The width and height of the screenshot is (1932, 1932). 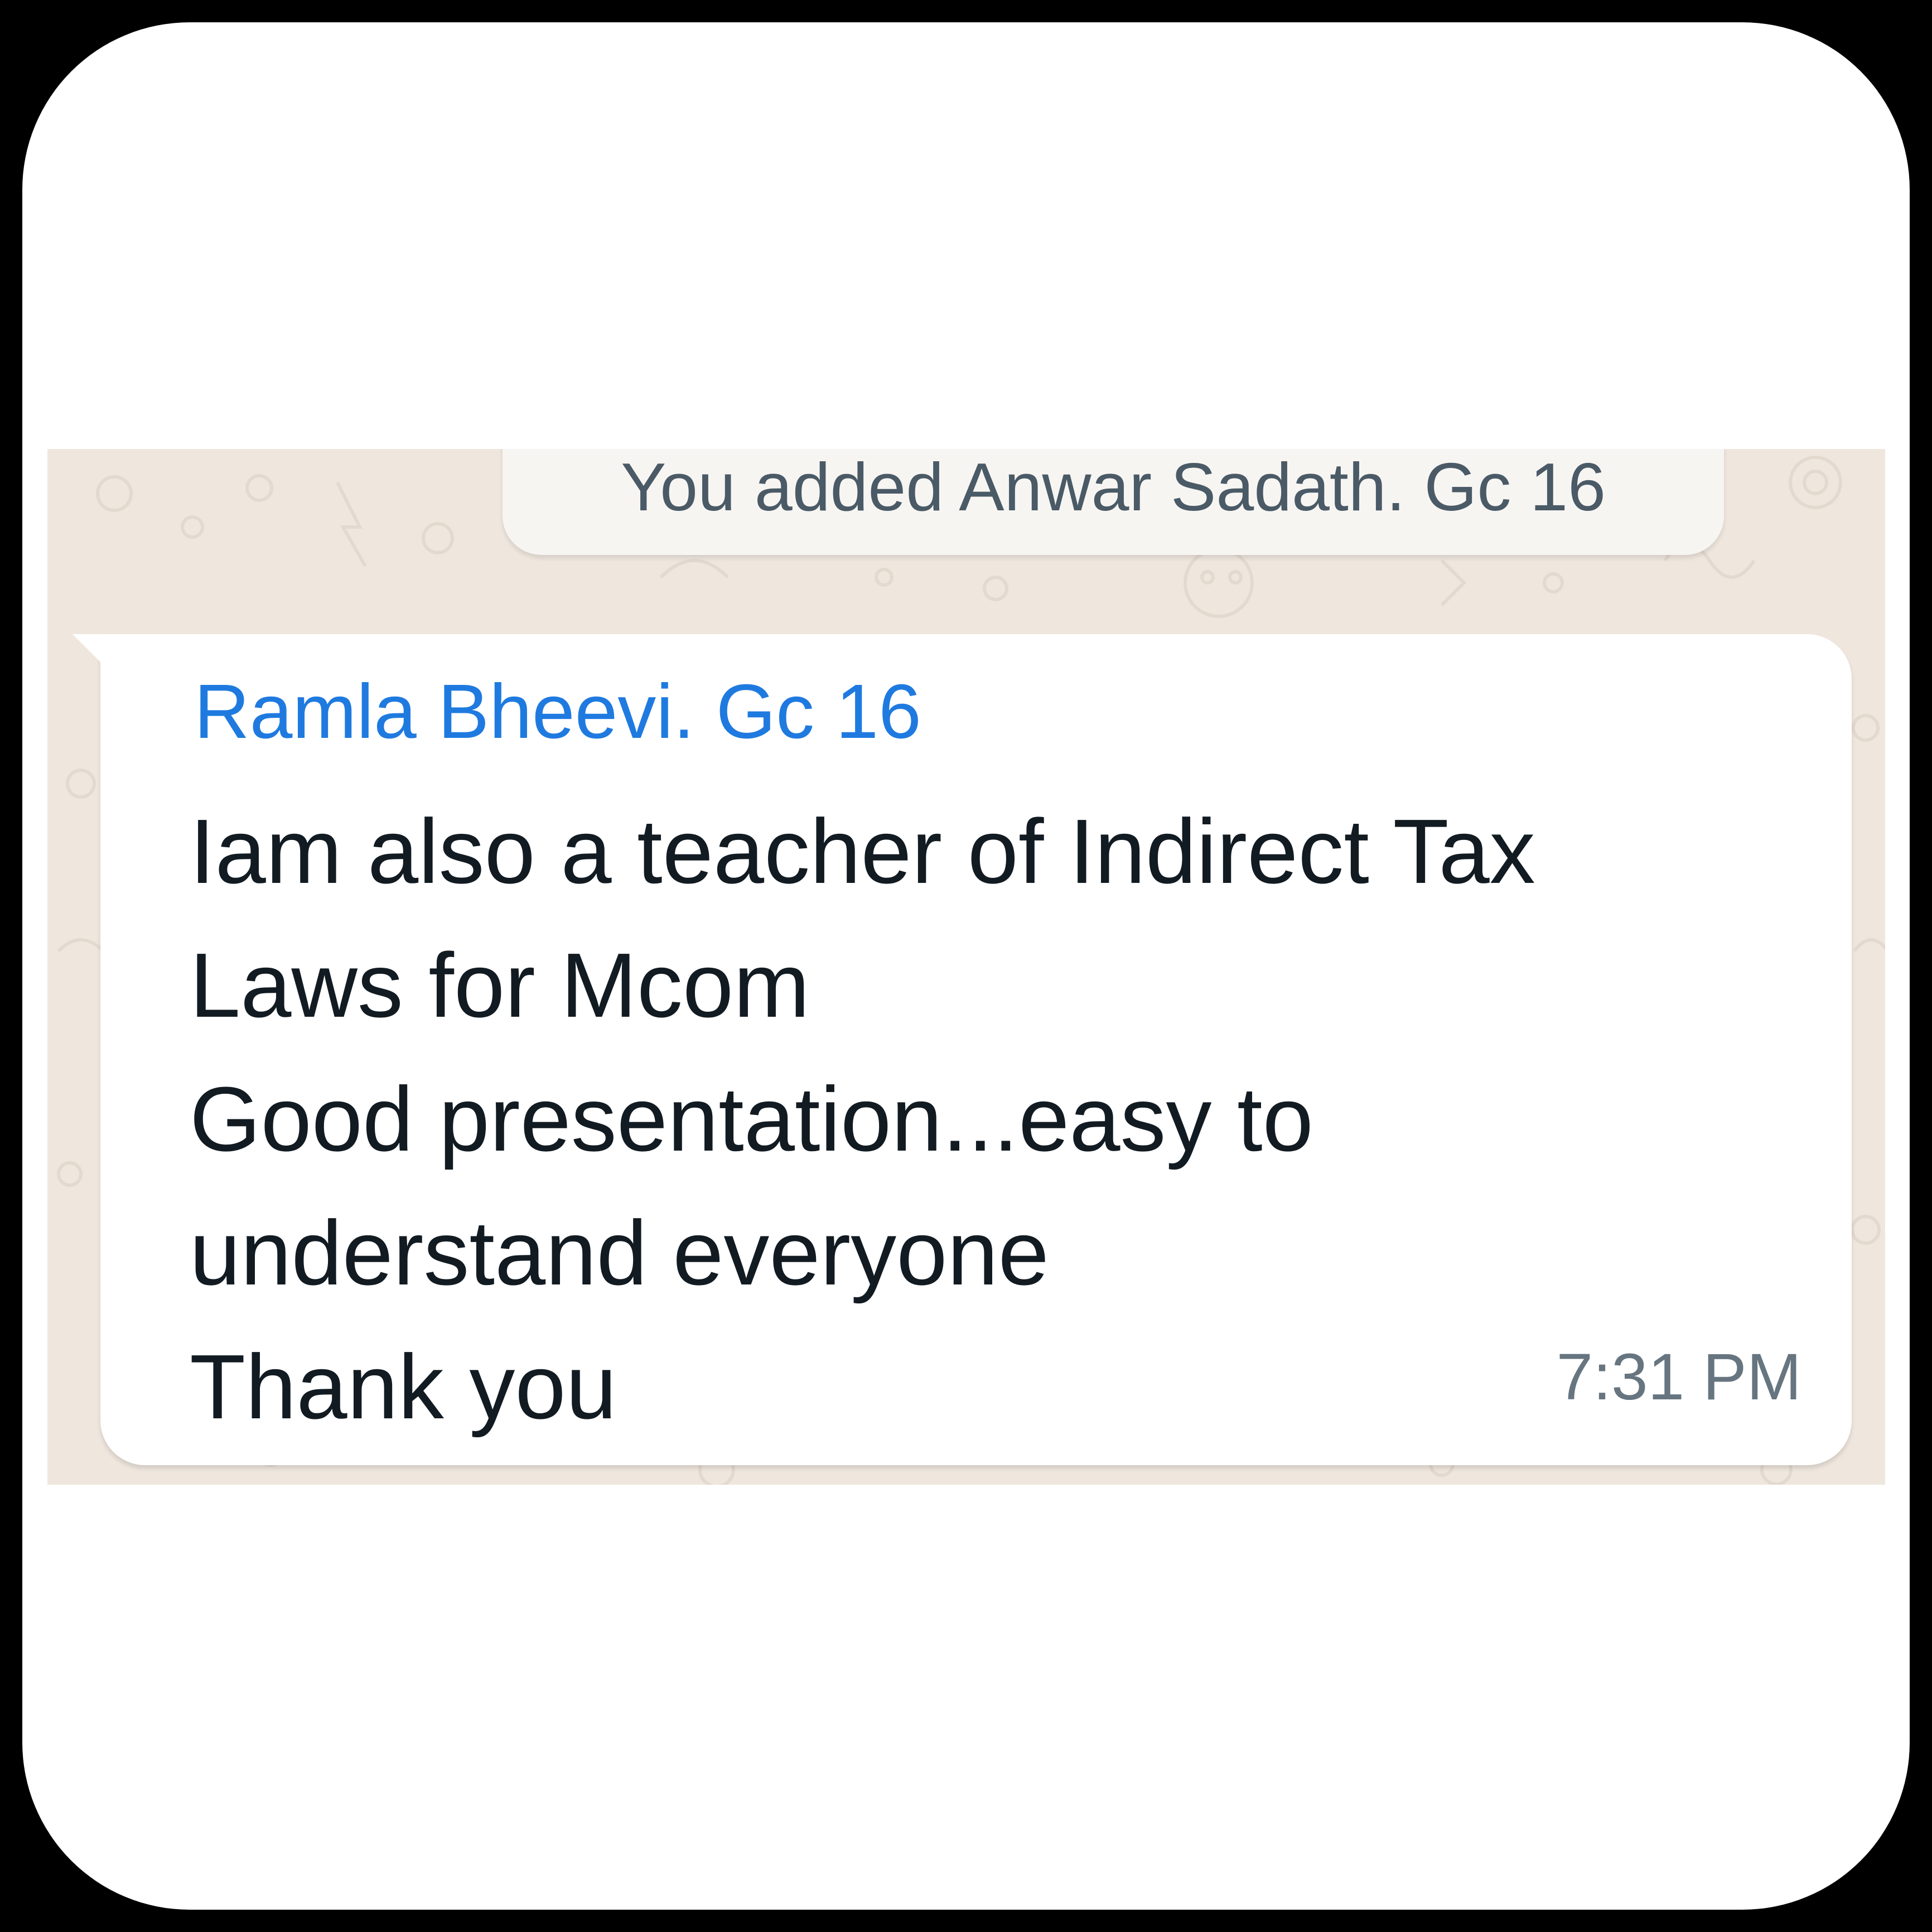 What do you see at coordinates (1113, 487) in the screenshot?
I see `system-message-text: You added Anwar Sadath. Gc 16` at bounding box center [1113, 487].